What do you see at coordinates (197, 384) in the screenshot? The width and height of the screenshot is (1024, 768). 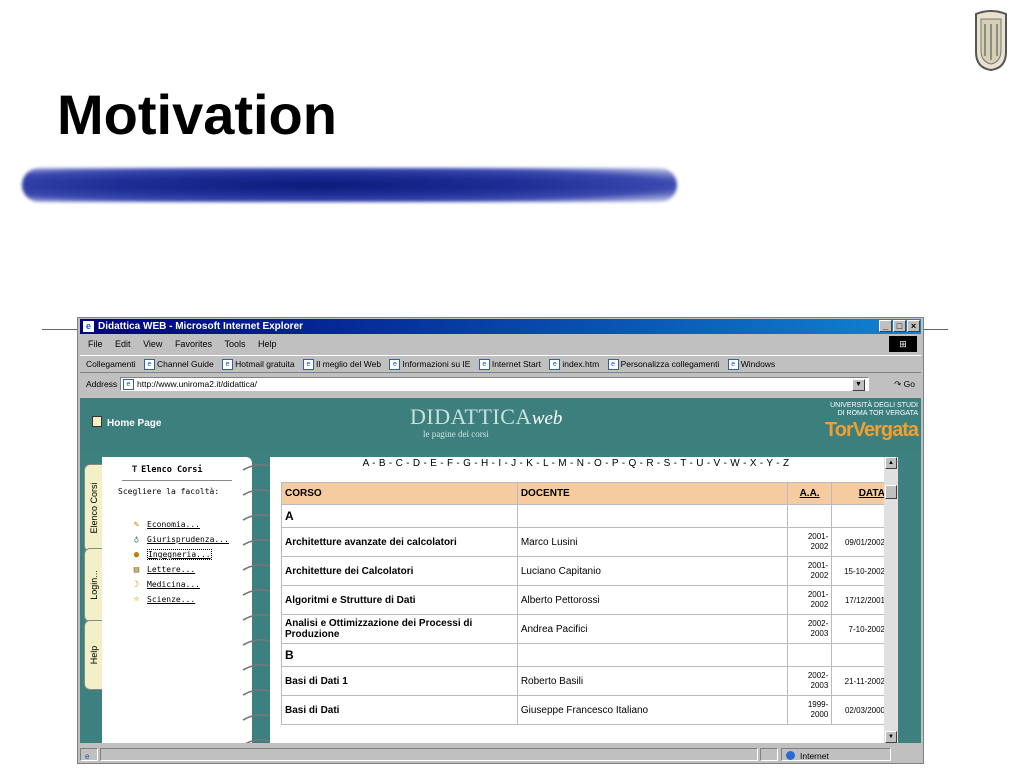 I see `address-url: http://www.uniroma2.it/didattica/` at bounding box center [197, 384].